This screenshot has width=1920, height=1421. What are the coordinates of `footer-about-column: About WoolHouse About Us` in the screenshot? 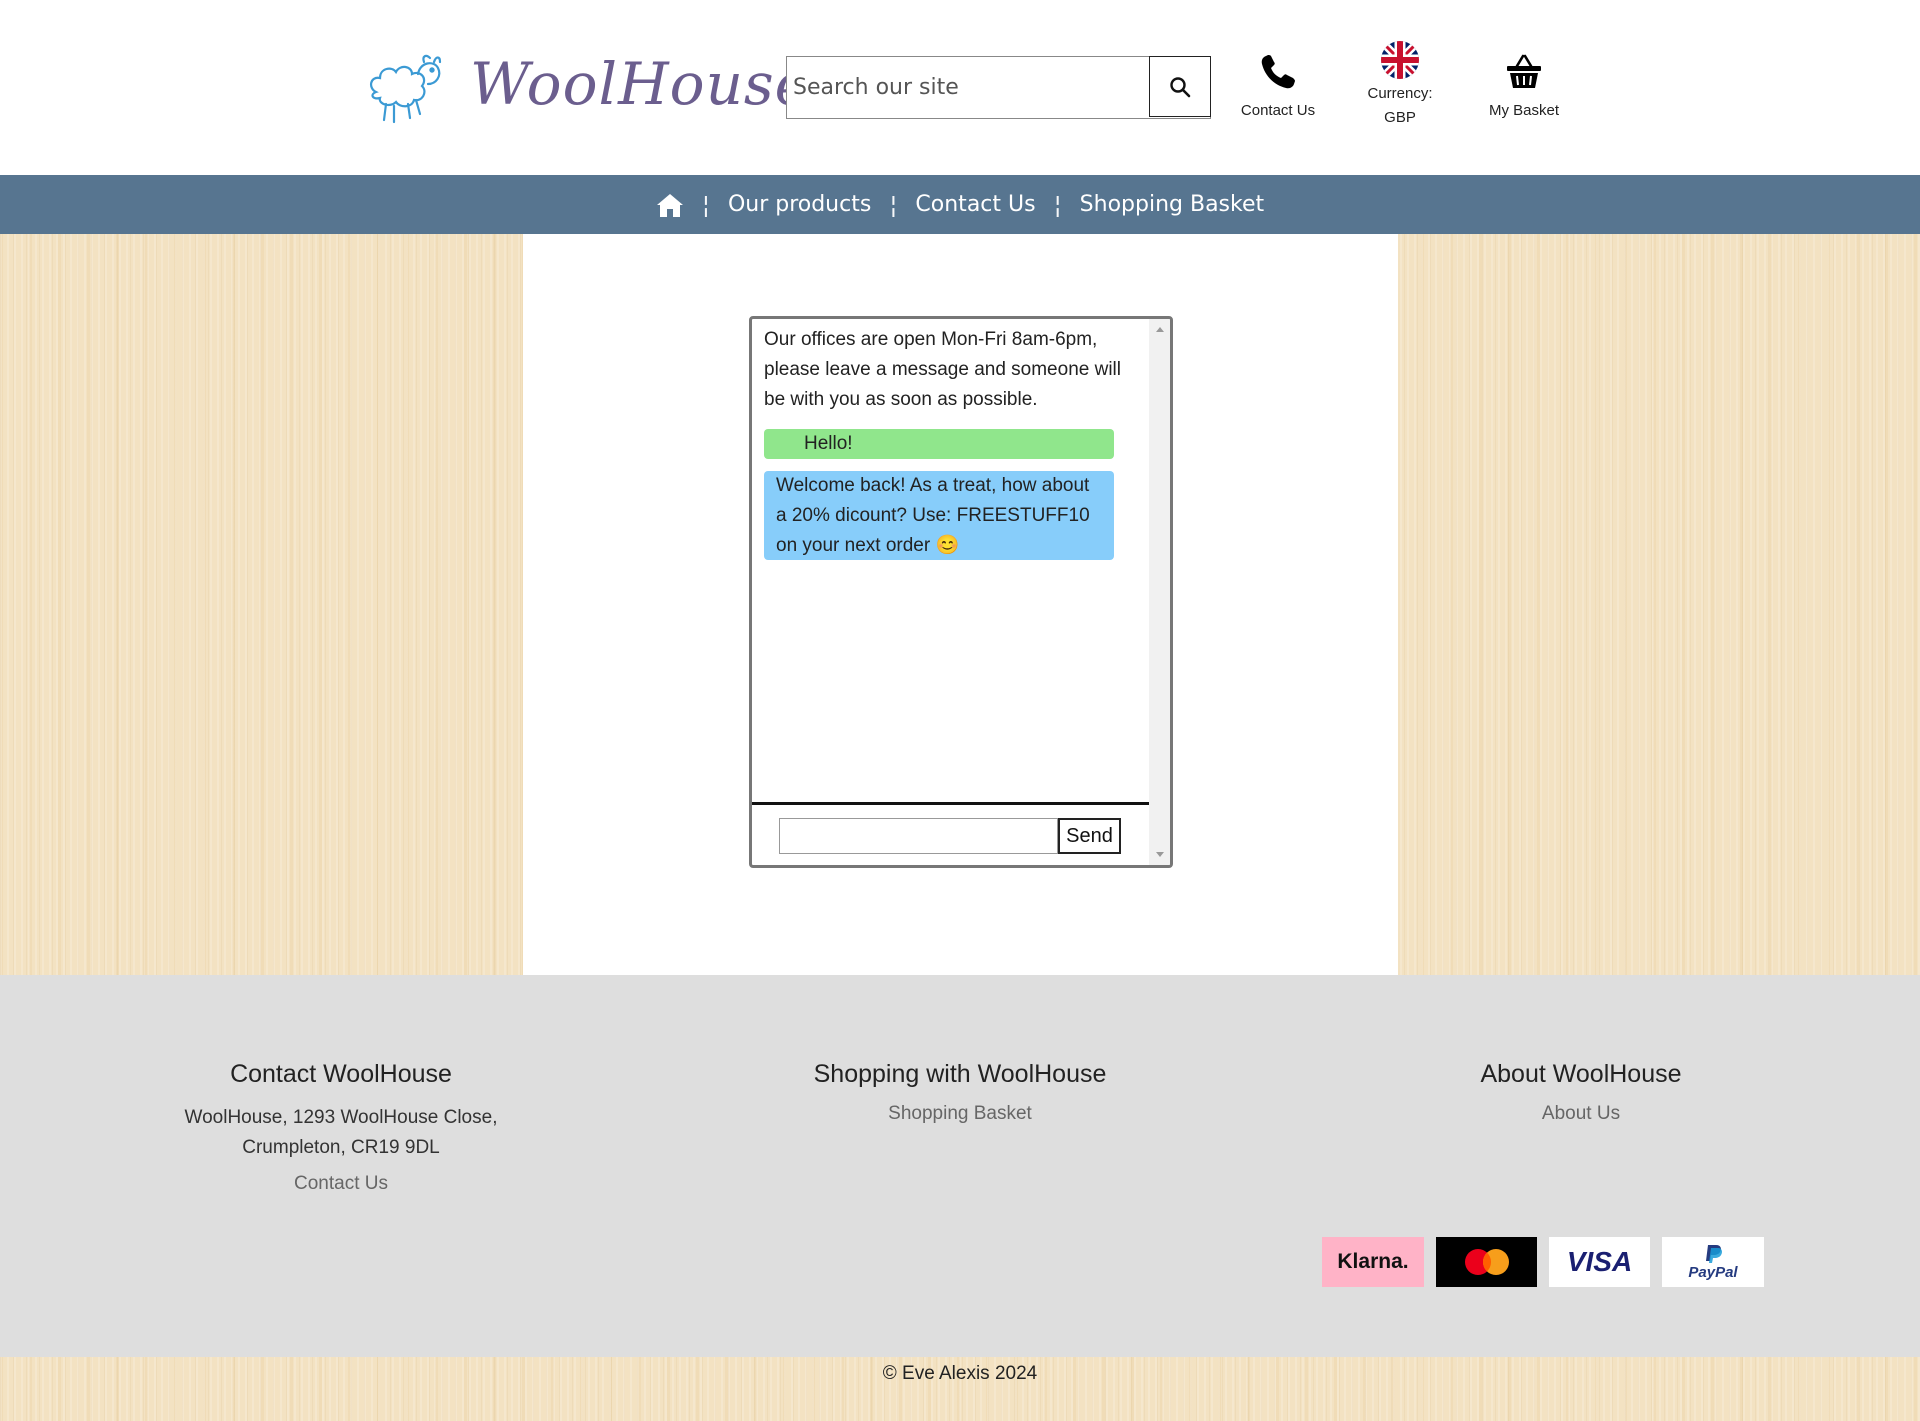 It's located at (1581, 1092).